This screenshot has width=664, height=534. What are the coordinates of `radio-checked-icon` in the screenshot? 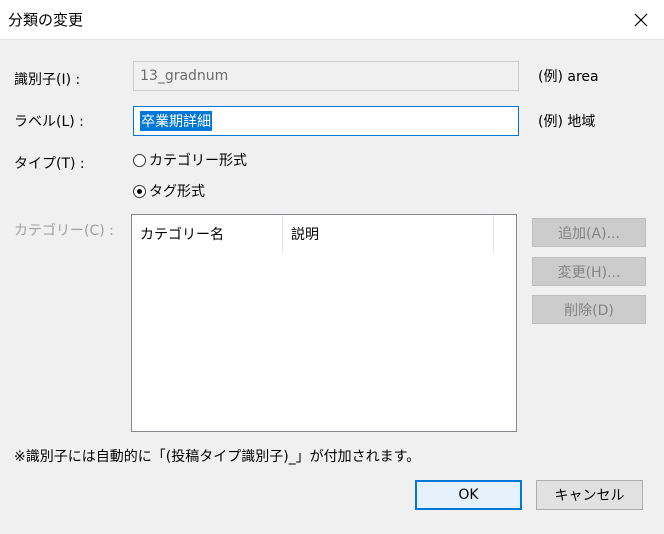 It's located at (139, 191).